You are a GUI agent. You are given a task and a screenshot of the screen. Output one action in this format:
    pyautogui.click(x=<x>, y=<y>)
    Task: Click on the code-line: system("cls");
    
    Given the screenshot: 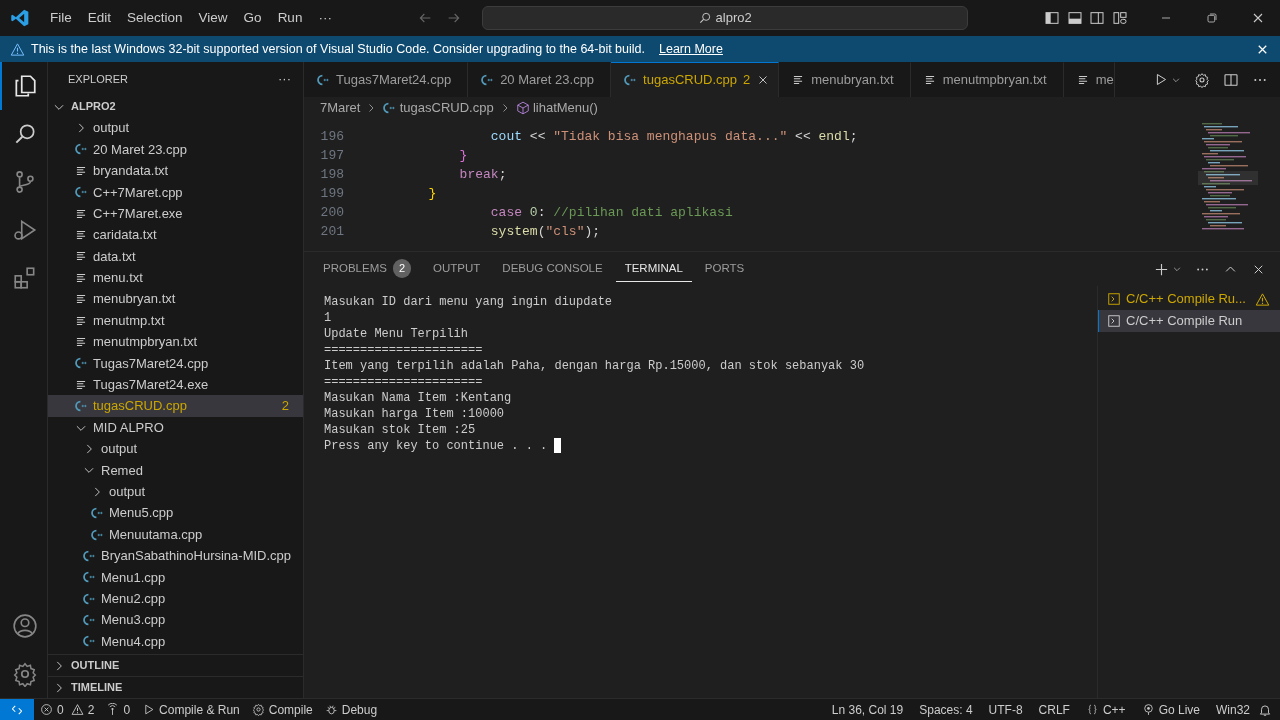 What is the action you would take?
    pyautogui.click(x=545, y=232)
    